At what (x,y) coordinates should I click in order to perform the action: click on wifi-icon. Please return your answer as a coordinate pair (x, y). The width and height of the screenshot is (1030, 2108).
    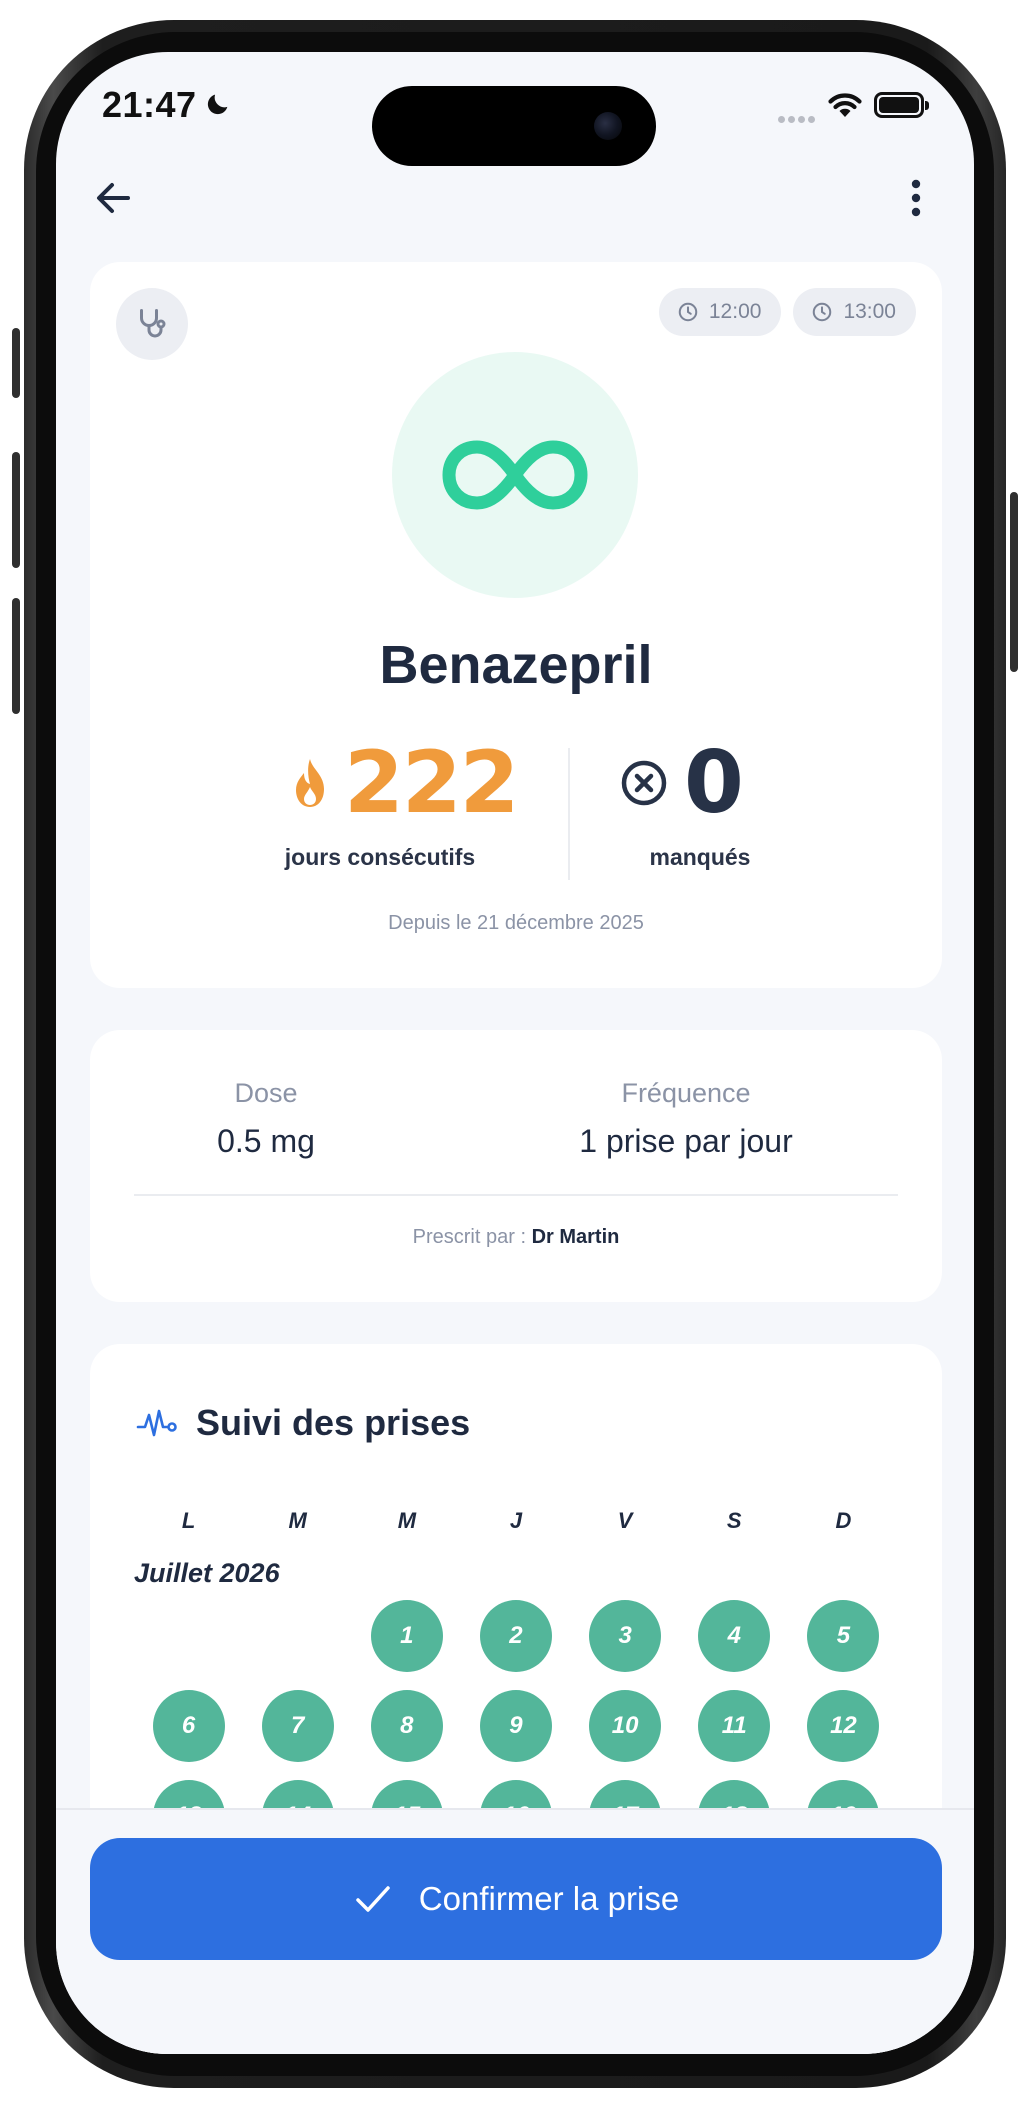
    Looking at the image, I should click on (845, 105).